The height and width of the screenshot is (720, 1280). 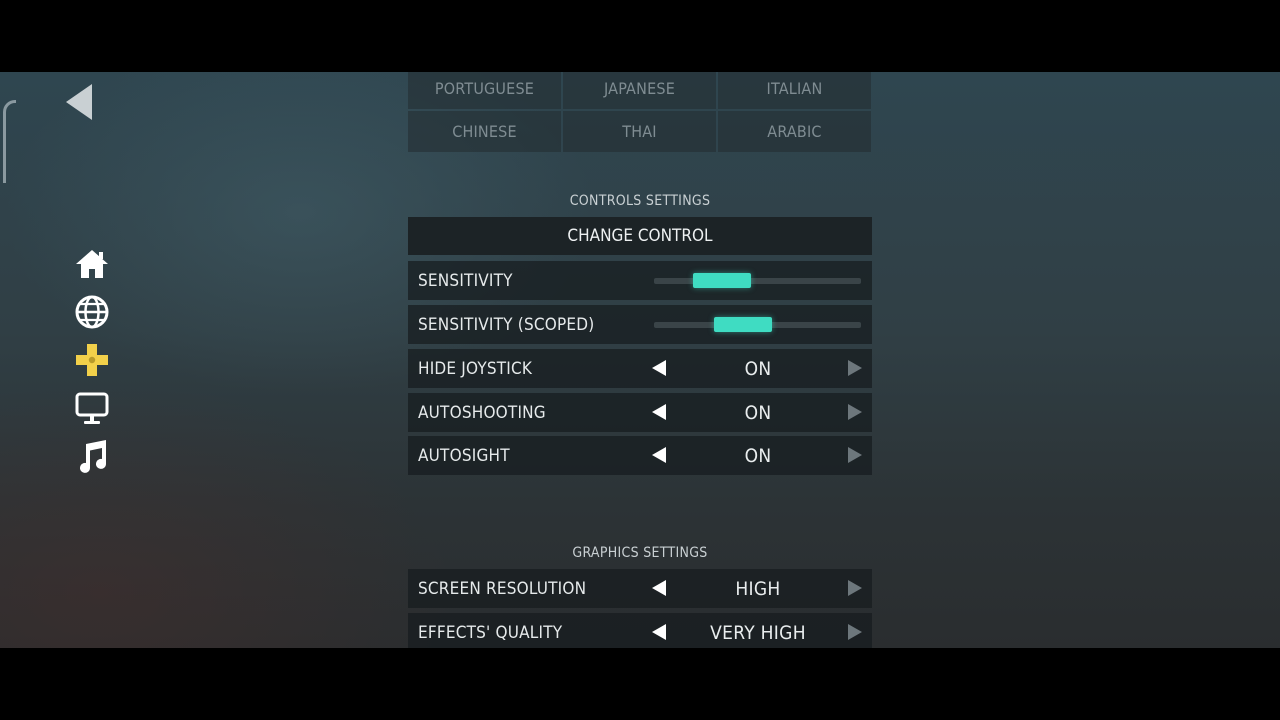 I want to click on language-row: PORTUGUESE JAPANESE ITALIAN, so click(x=640, y=90).